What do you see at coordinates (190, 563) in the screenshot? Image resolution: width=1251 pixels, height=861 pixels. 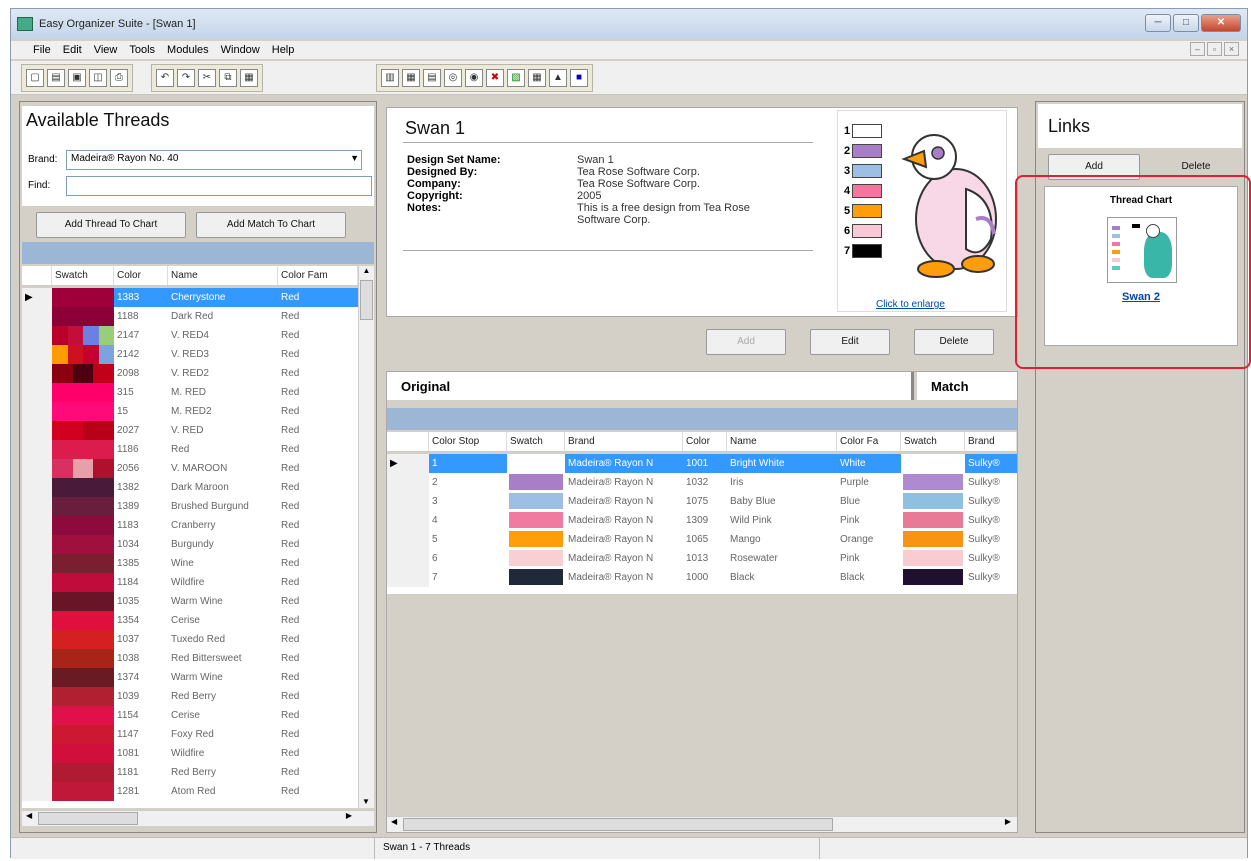 I see `thread-row: 1385 Wine Red` at bounding box center [190, 563].